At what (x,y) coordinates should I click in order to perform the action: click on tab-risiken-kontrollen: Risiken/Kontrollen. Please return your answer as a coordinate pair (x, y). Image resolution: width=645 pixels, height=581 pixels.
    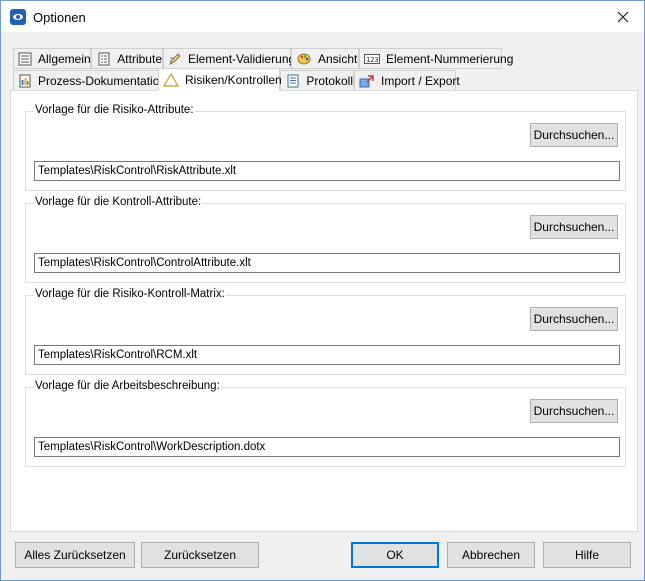
    Looking at the image, I should click on (220, 79).